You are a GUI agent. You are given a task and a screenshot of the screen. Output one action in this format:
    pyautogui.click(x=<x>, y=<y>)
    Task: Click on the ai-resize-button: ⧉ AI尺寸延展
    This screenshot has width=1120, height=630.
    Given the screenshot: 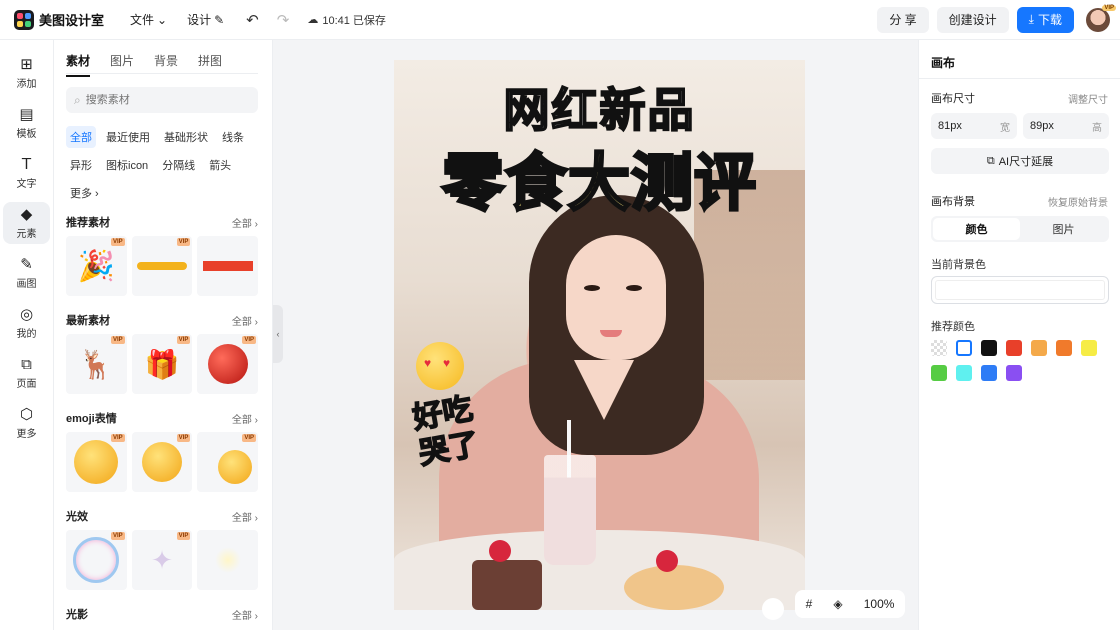 What is the action you would take?
    pyautogui.click(x=1020, y=161)
    